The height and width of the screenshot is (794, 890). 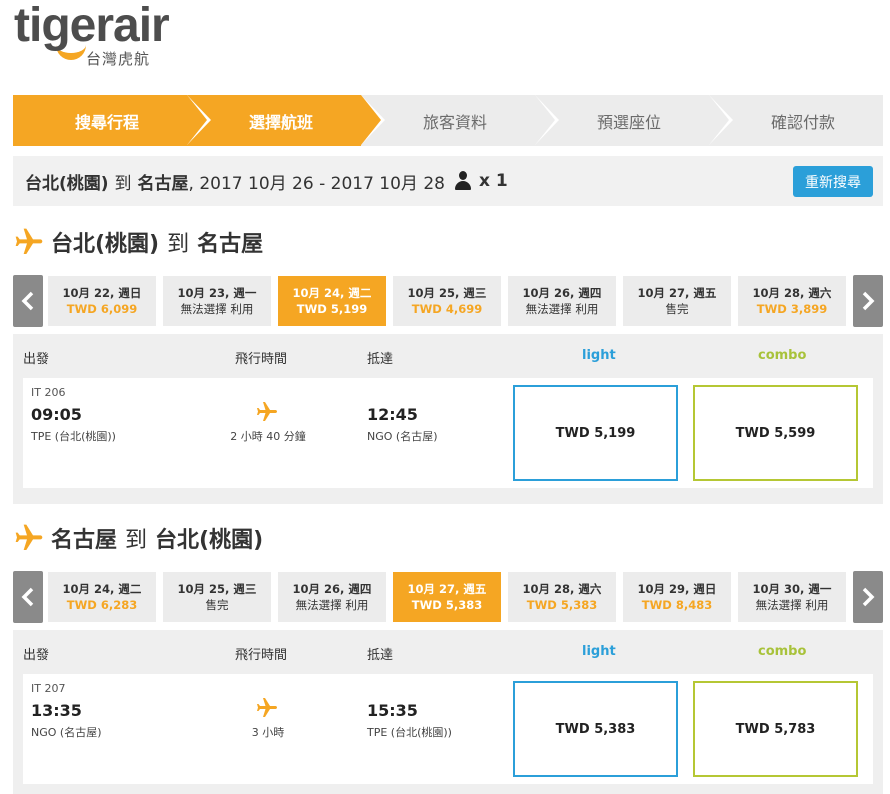 What do you see at coordinates (261, 655) in the screenshot?
I see `header-duration: 飛行時間` at bounding box center [261, 655].